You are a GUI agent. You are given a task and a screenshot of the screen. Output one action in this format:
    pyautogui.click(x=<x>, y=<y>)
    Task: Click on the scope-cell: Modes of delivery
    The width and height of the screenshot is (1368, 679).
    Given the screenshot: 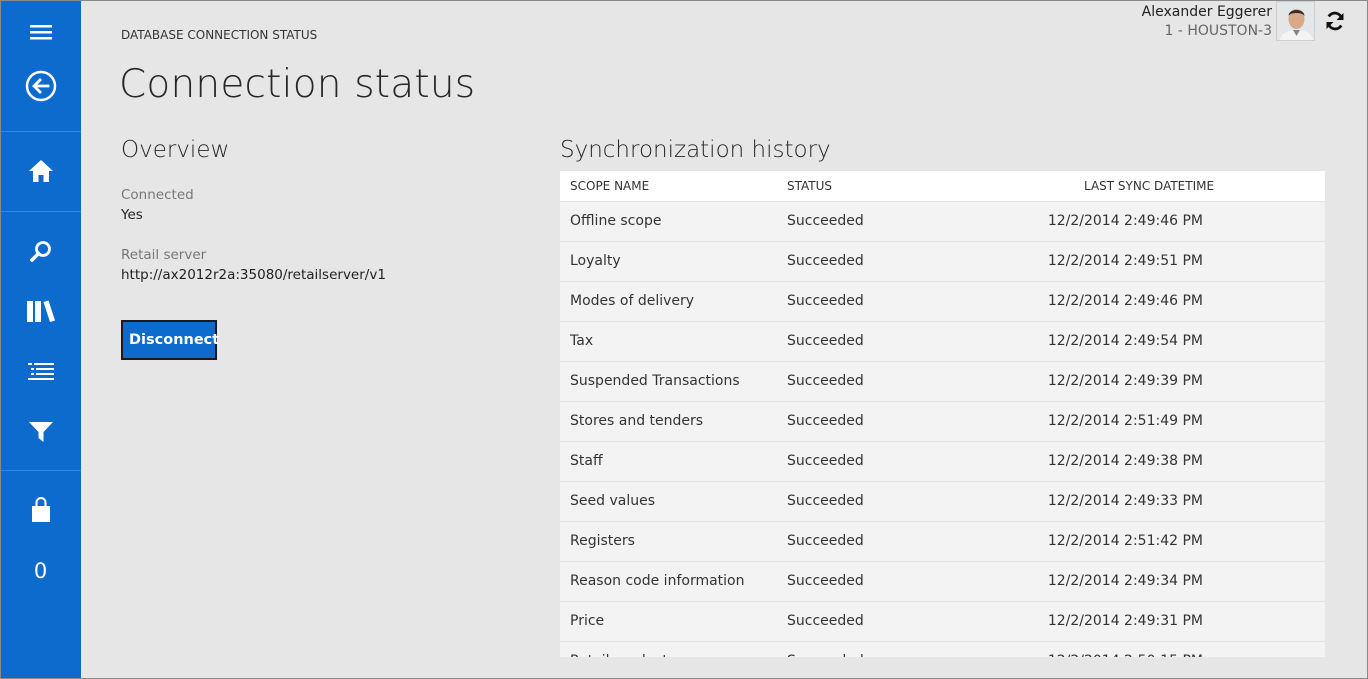 What is the action you would take?
    pyautogui.click(x=632, y=301)
    